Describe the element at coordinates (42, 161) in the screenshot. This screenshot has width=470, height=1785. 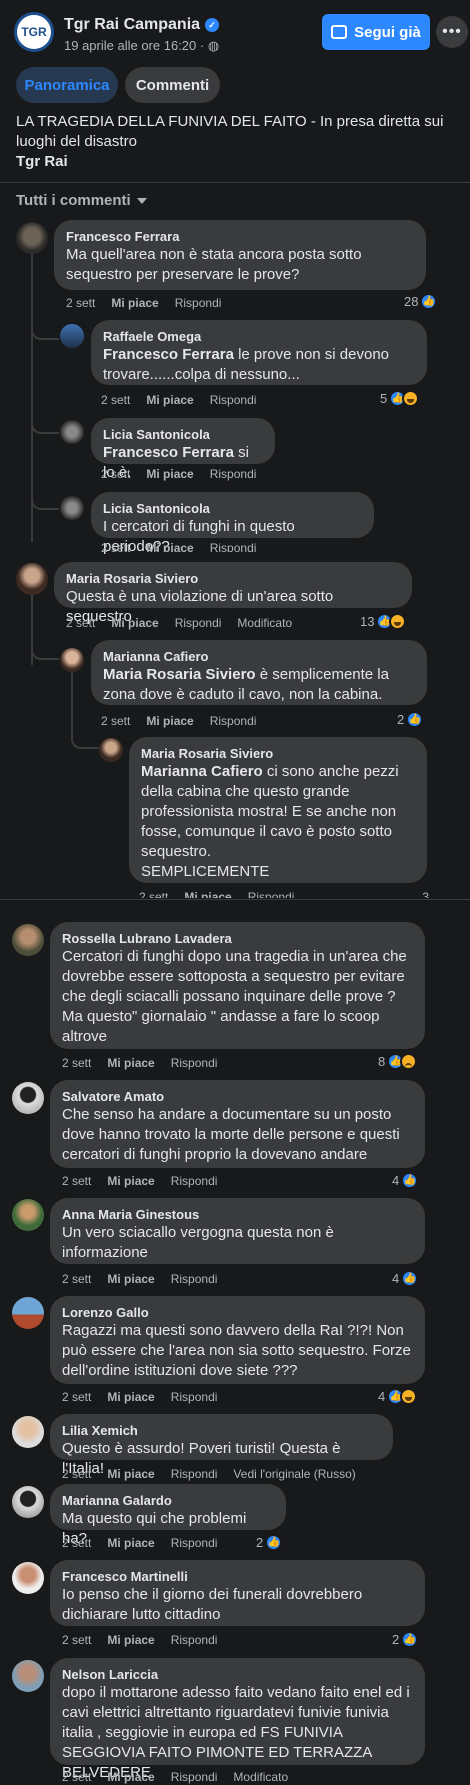
I see `post-author: Tgr Rai` at that location.